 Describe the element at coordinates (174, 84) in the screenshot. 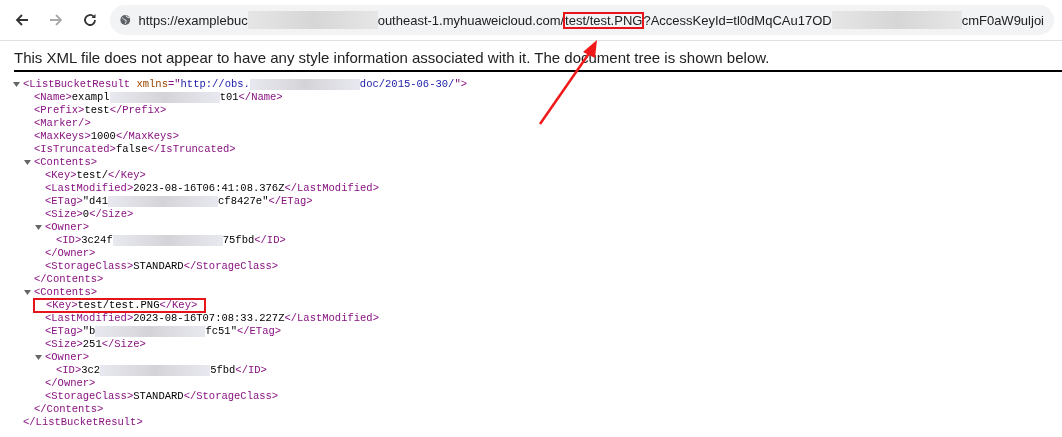

I see `xml-tag: ="` at that location.